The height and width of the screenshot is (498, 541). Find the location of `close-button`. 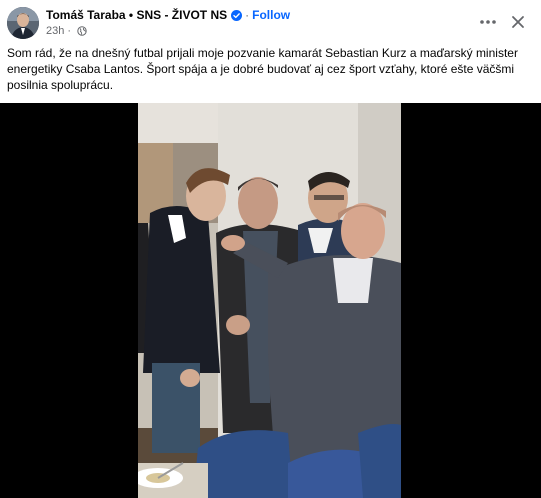

close-button is located at coordinates (518, 22).